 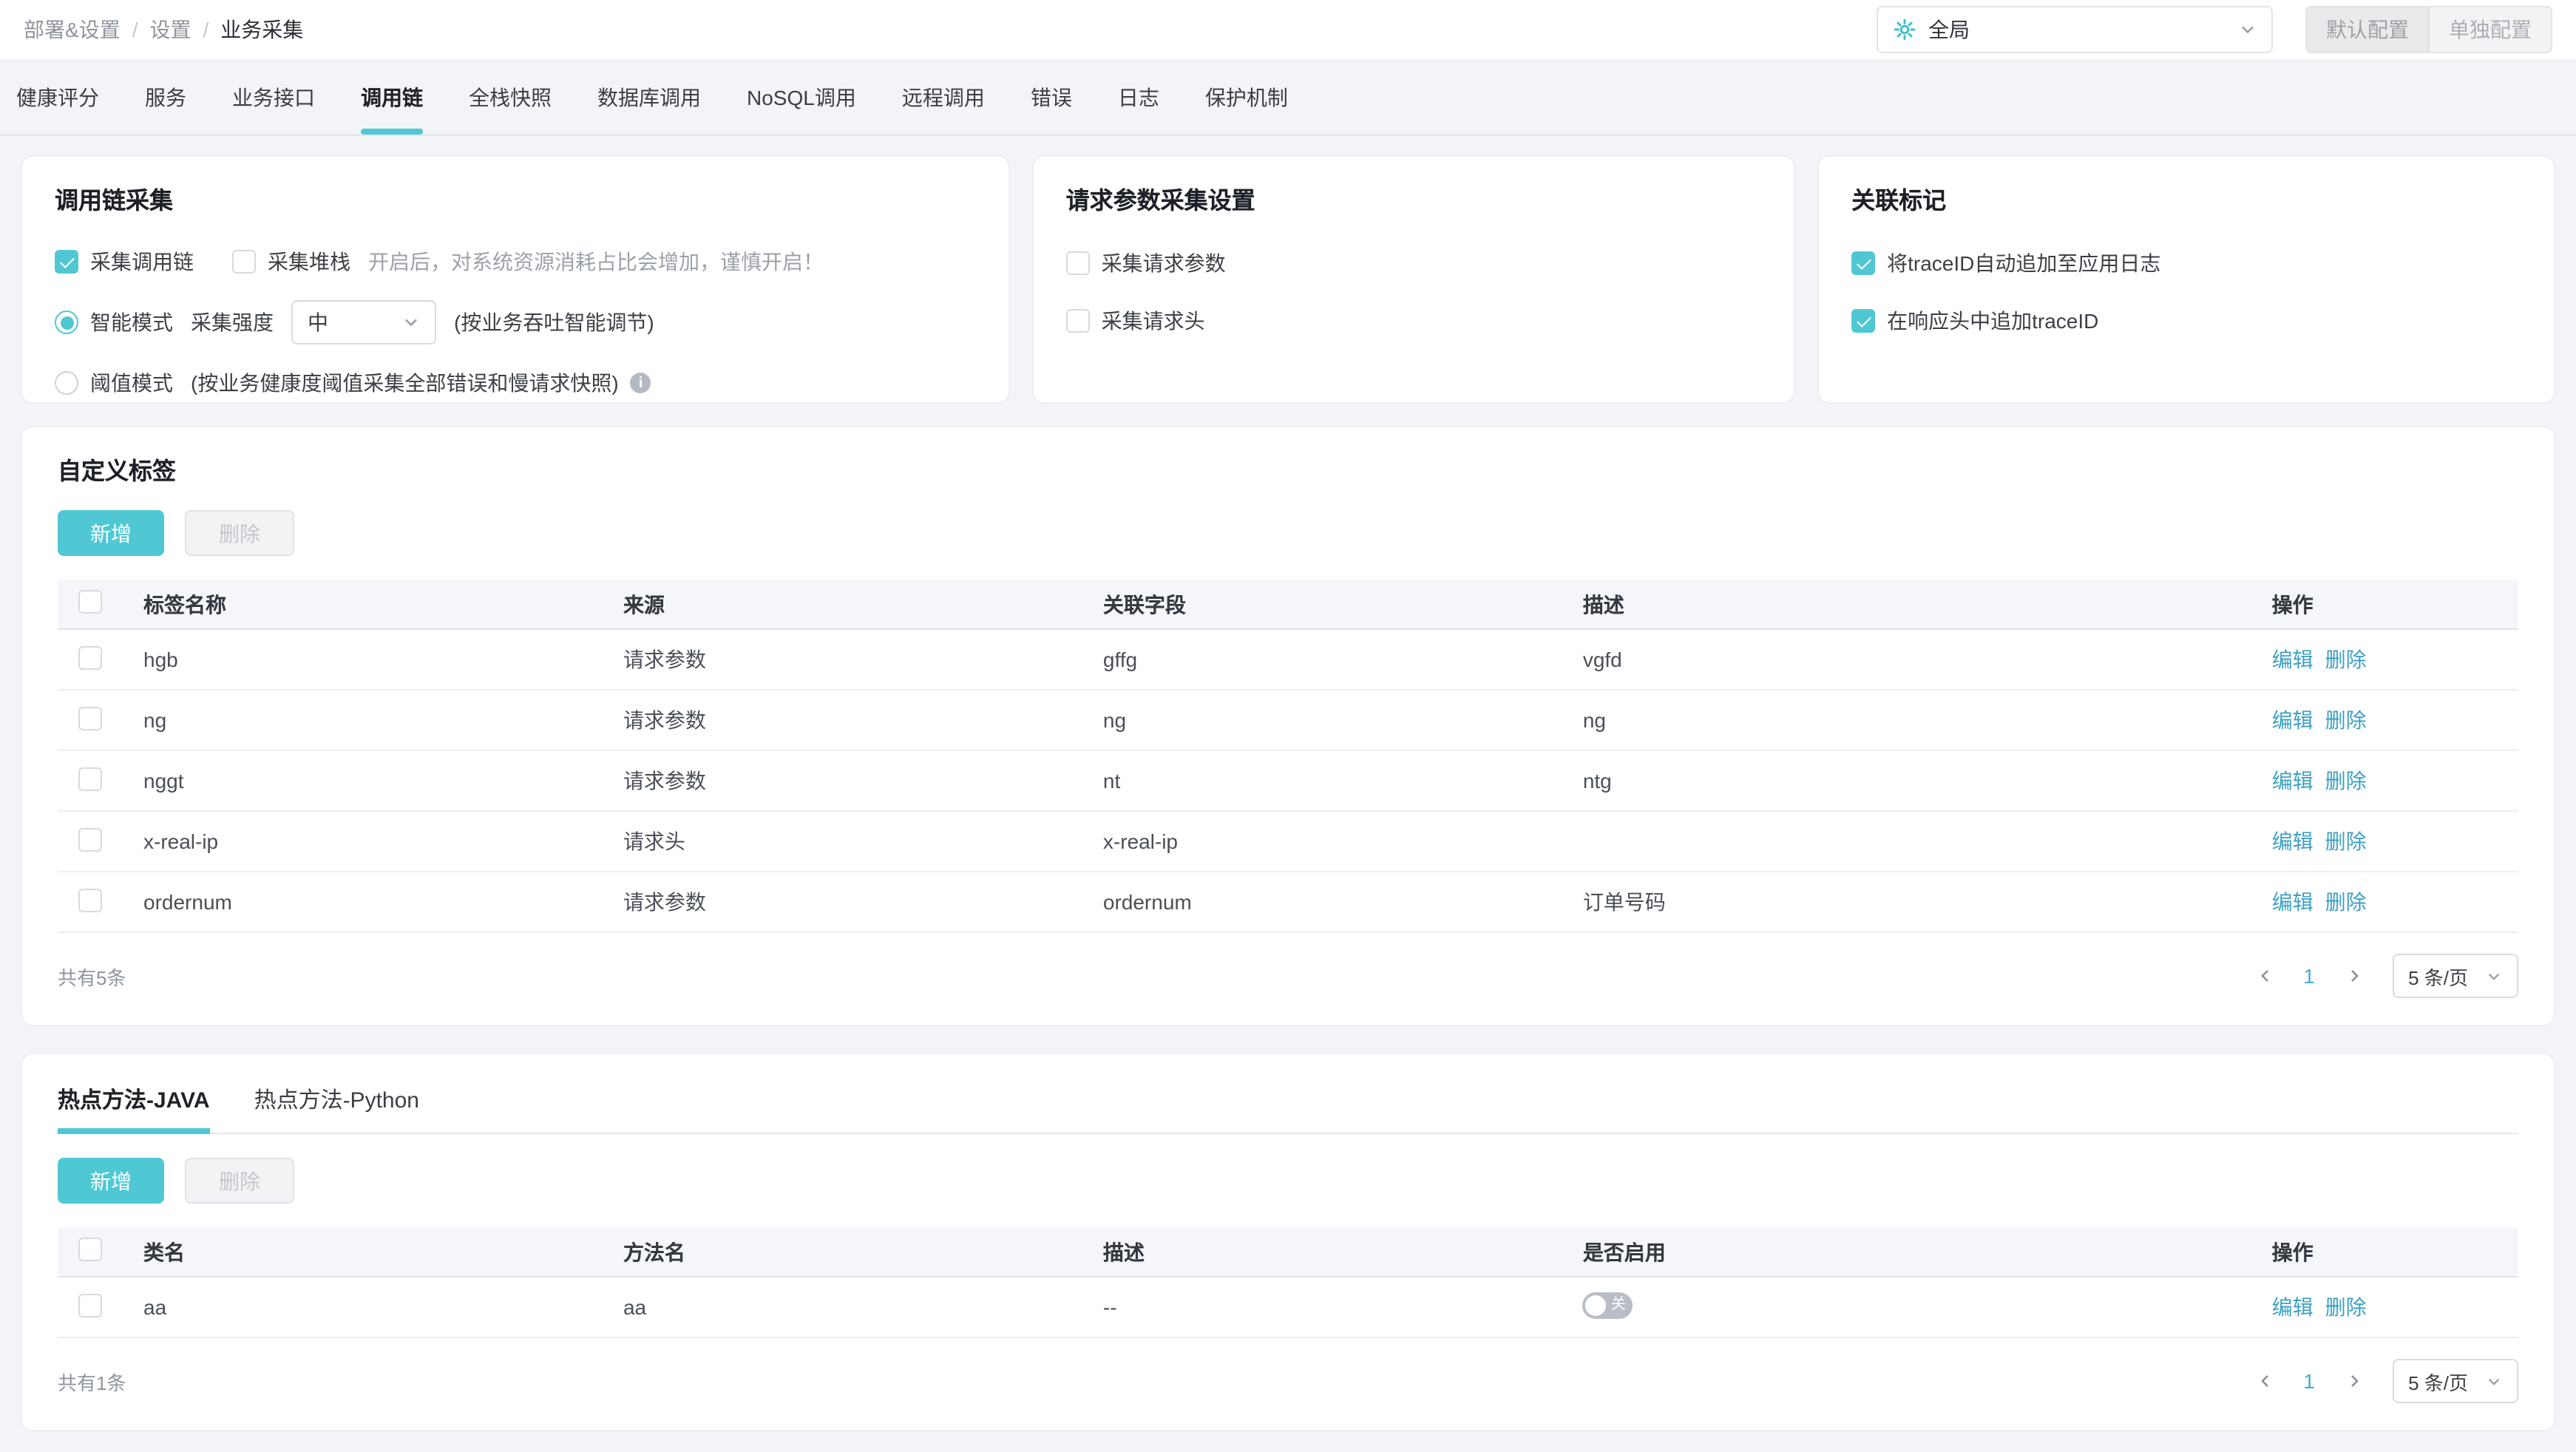 I want to click on scope-select: 全局, so click(x=2075, y=29).